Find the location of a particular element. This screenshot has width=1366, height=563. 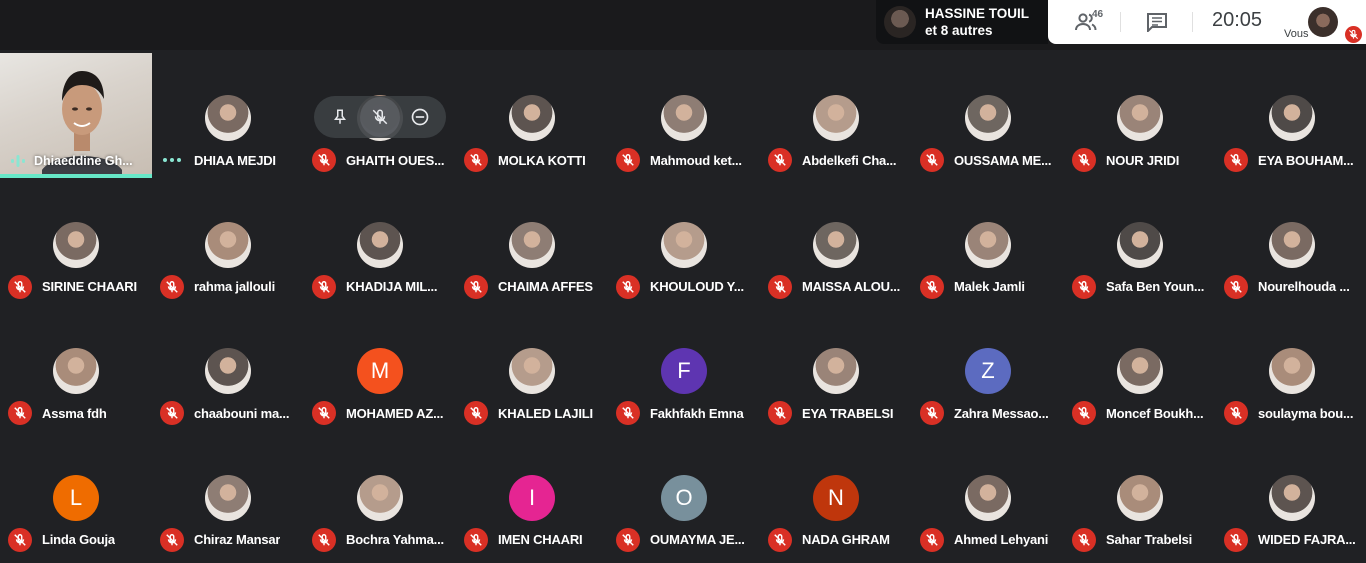

participant-label: Fakhfakh Emna is located at coordinates (688, 413).